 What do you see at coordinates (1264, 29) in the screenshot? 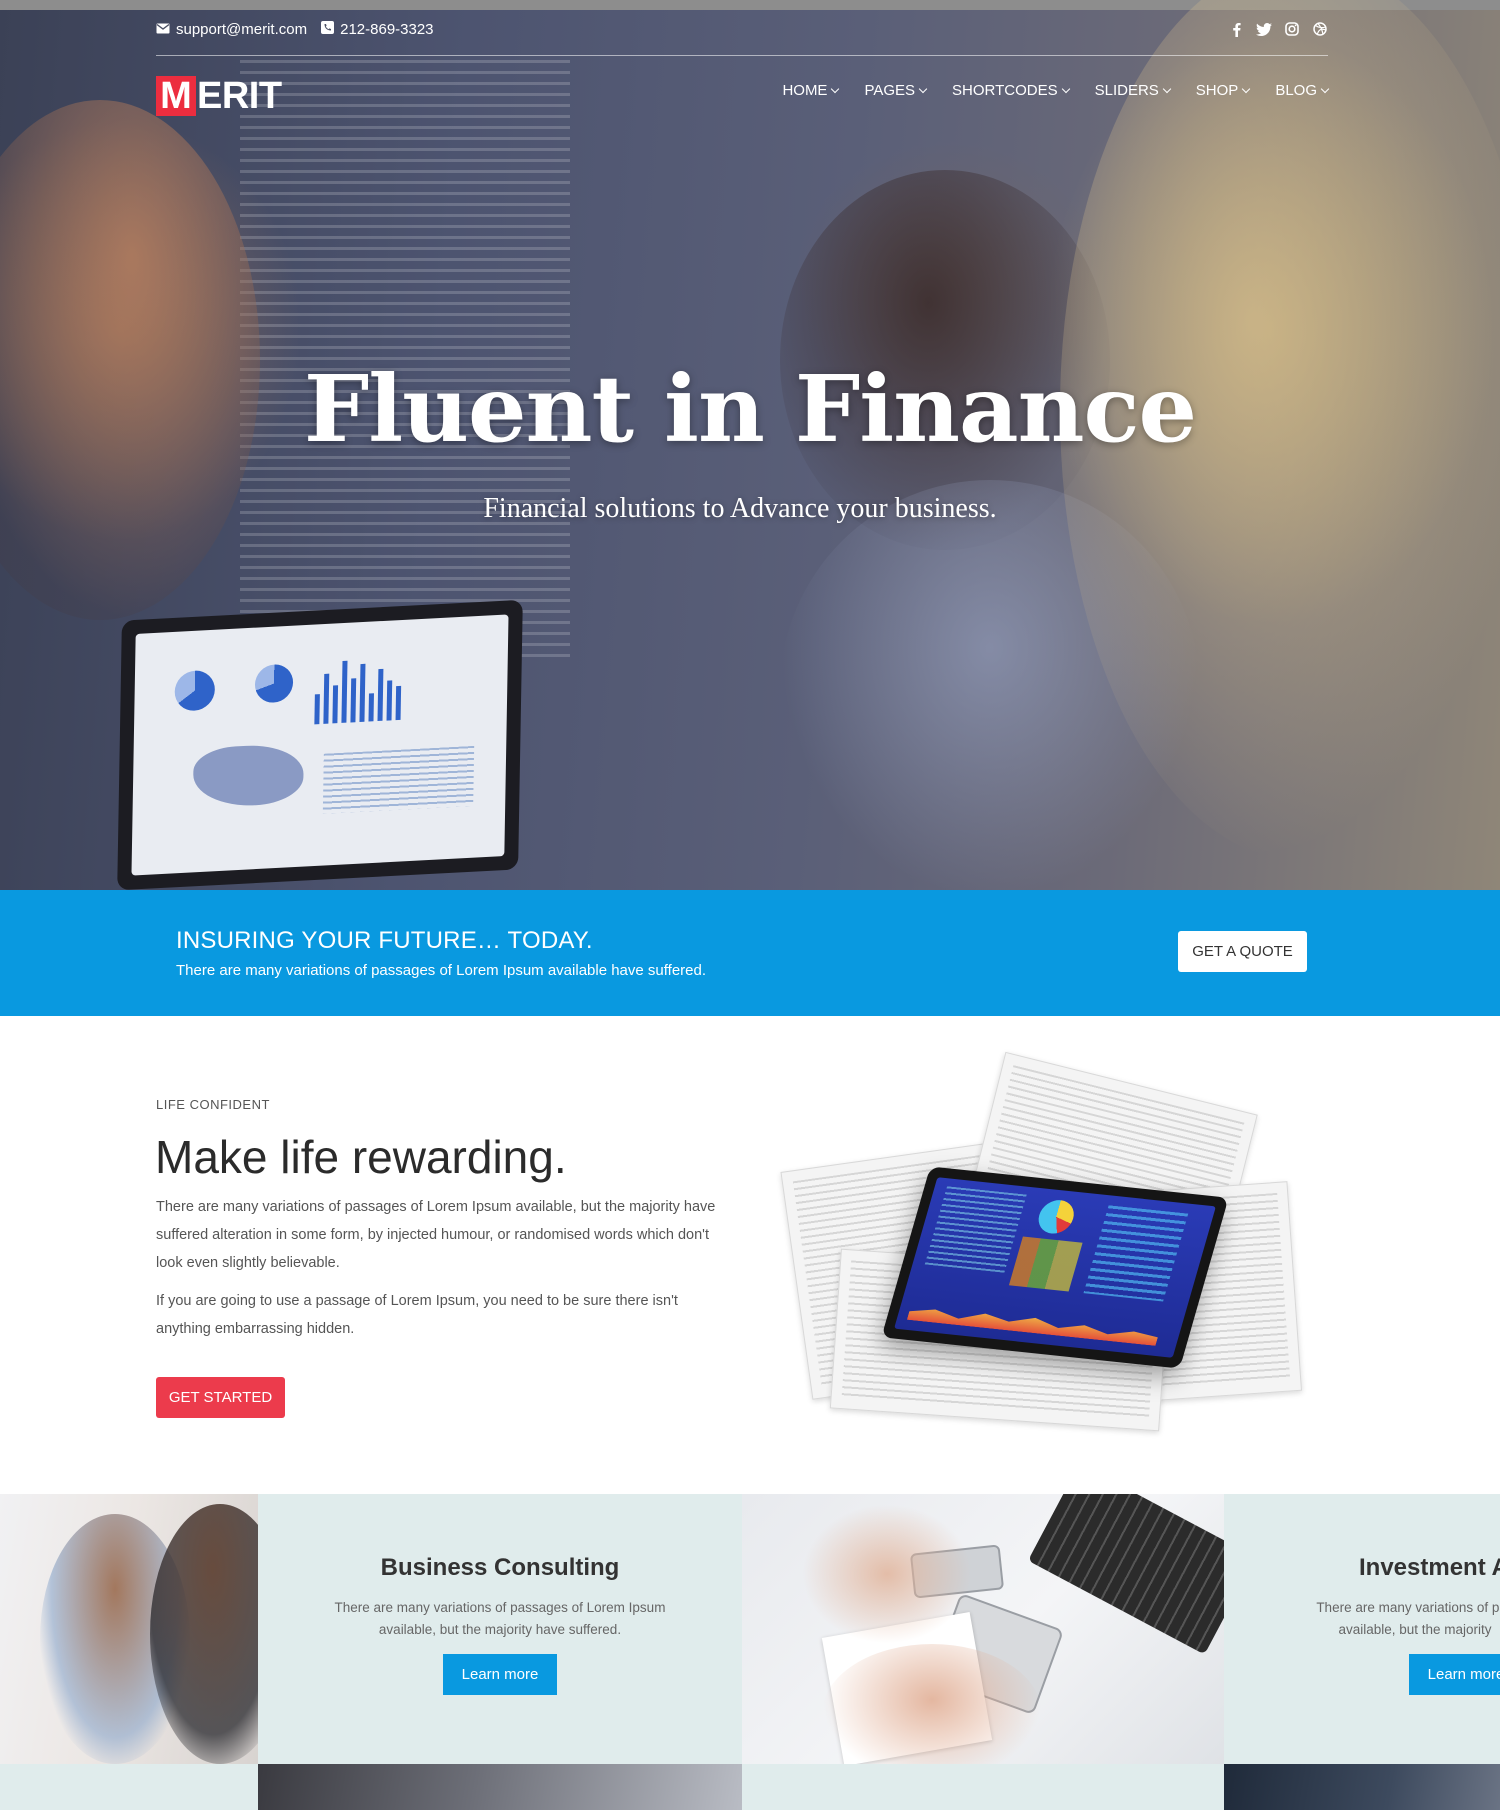
I see `twitter-icon` at bounding box center [1264, 29].